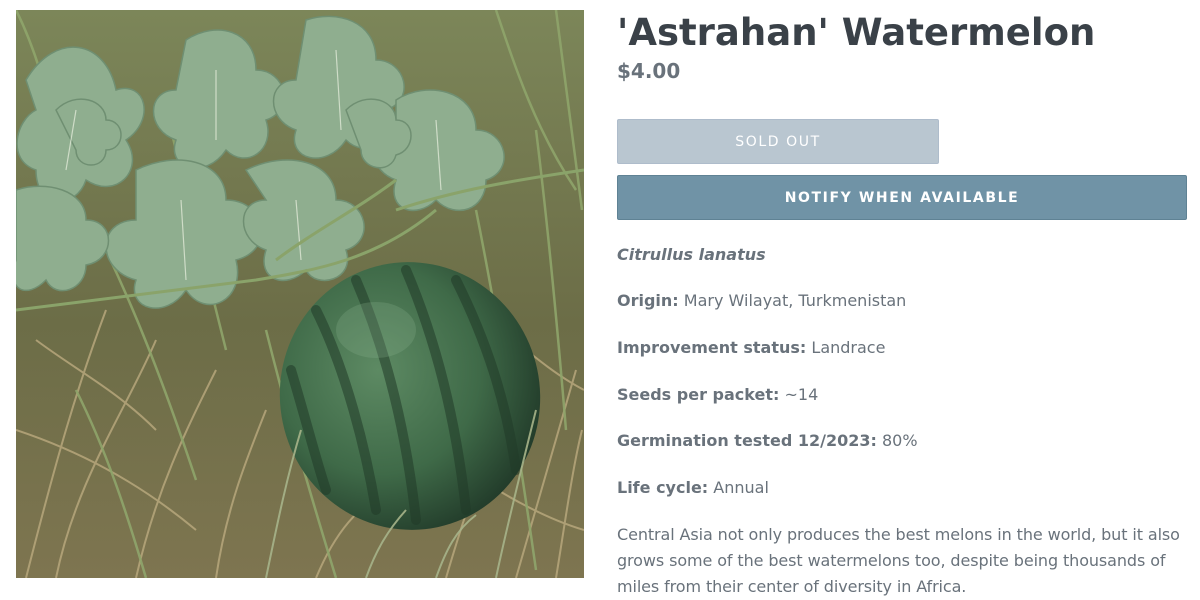 The width and height of the screenshot is (1200, 600). I want to click on spec-life-cycle: Life cycle: Annual, so click(693, 488).